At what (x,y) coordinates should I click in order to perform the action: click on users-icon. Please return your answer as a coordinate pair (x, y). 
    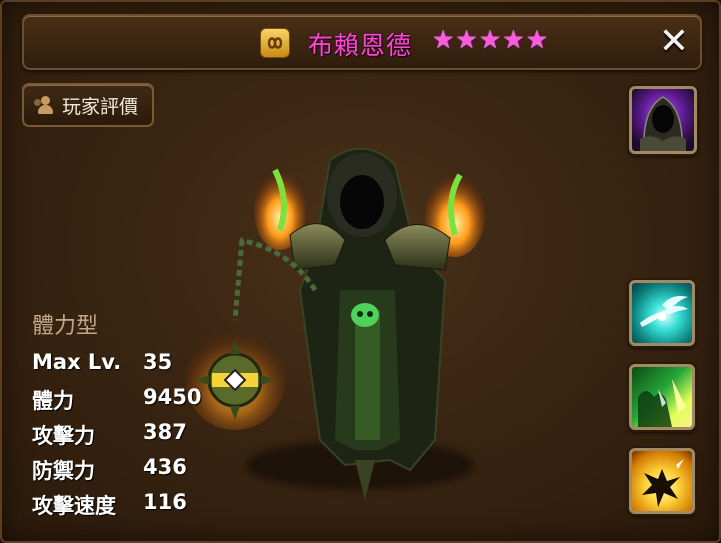
    Looking at the image, I should click on (45, 105).